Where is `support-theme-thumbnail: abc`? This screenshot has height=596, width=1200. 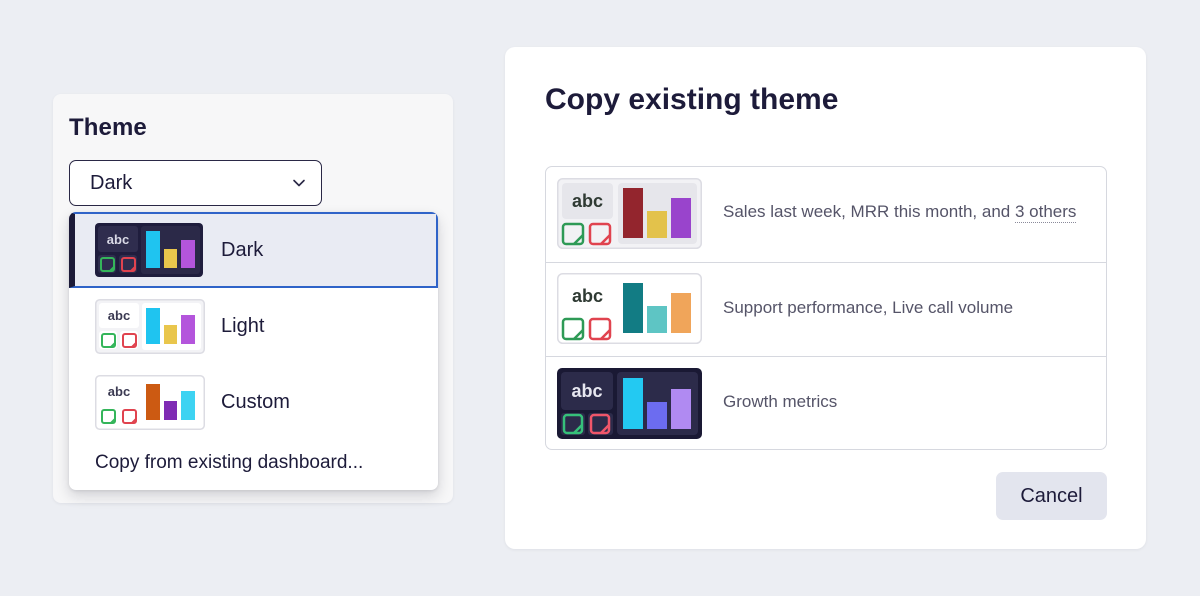 support-theme-thumbnail: abc is located at coordinates (629, 308).